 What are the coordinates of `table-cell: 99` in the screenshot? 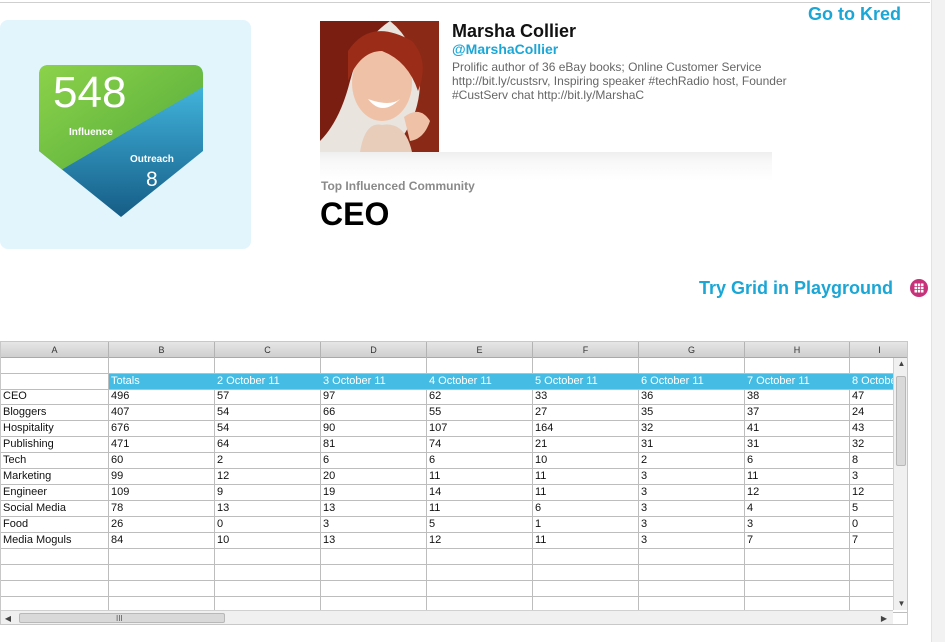 It's located at (162, 477).